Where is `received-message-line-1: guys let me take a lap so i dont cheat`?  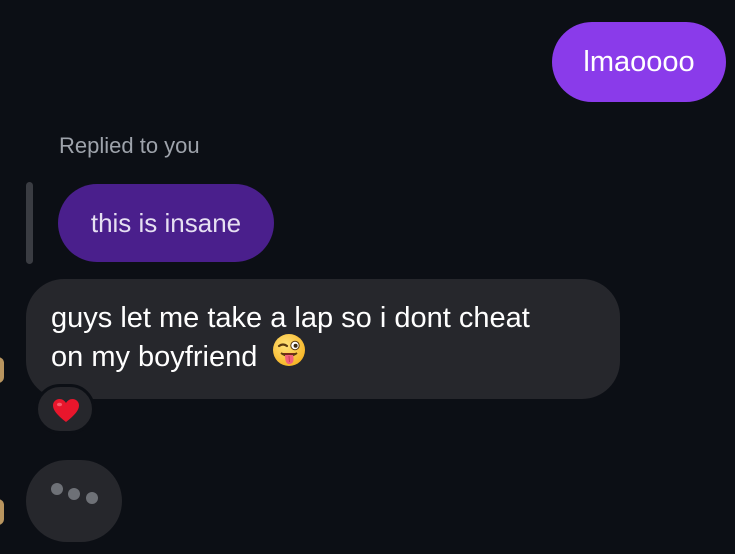 received-message-line-1: guys let me take a lap so i dont cheat is located at coordinates (290, 318).